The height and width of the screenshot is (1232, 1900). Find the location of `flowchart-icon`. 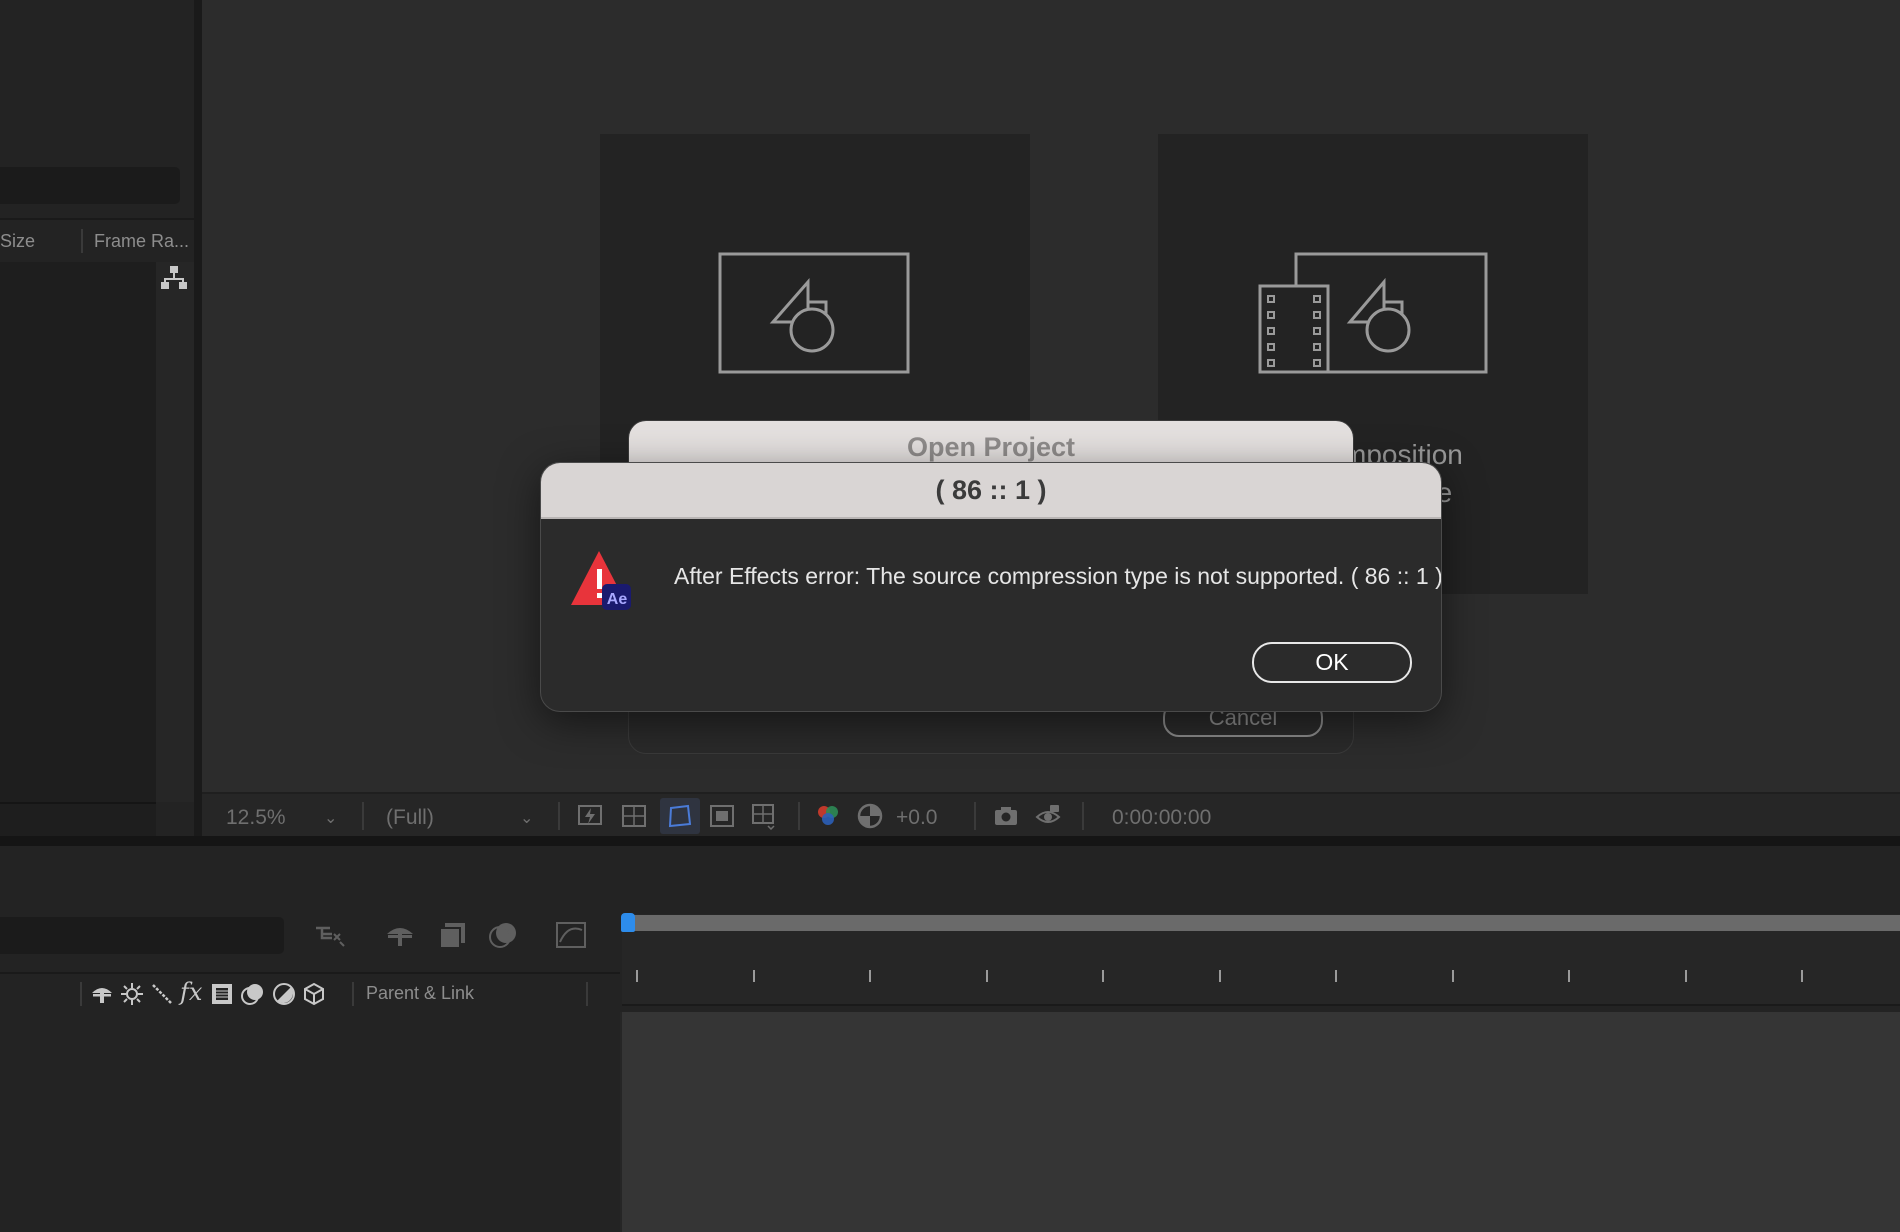

flowchart-icon is located at coordinates (174, 278).